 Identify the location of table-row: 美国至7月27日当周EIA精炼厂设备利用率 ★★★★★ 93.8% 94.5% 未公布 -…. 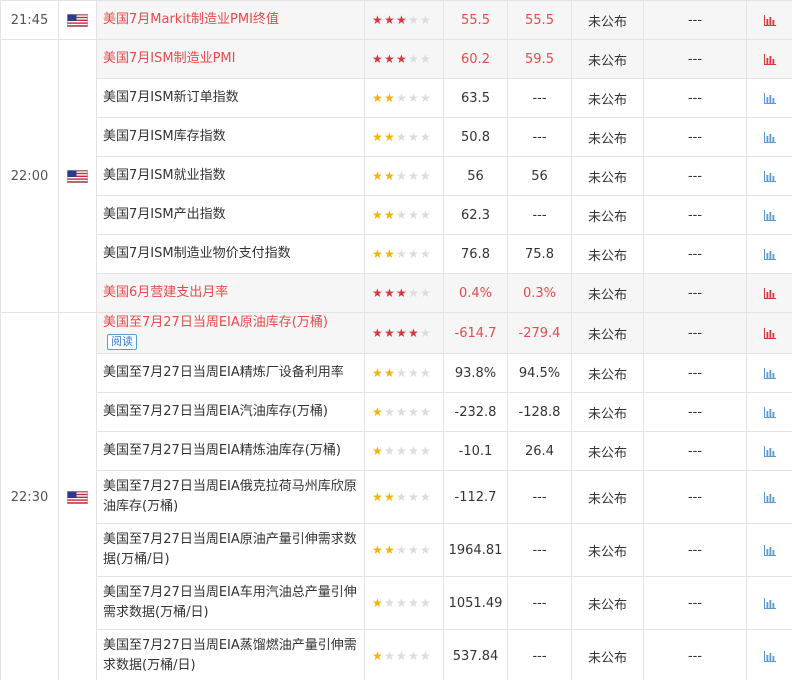
(396, 373).